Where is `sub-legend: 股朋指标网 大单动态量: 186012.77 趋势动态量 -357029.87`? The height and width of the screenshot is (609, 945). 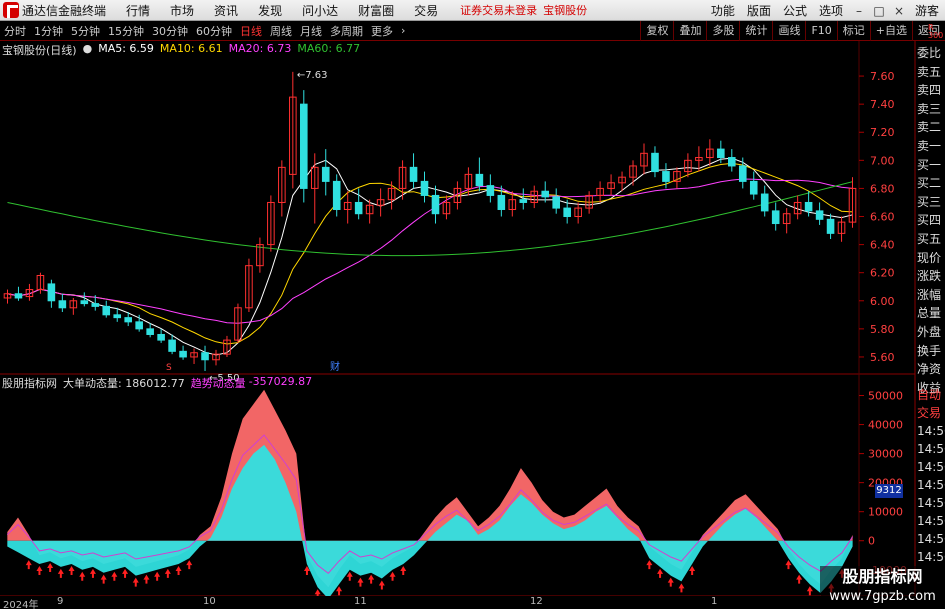 sub-legend: 股朋指标网 大单动态量: 186012.77 趋势动态量 -357029.87 is located at coordinates (160, 382).